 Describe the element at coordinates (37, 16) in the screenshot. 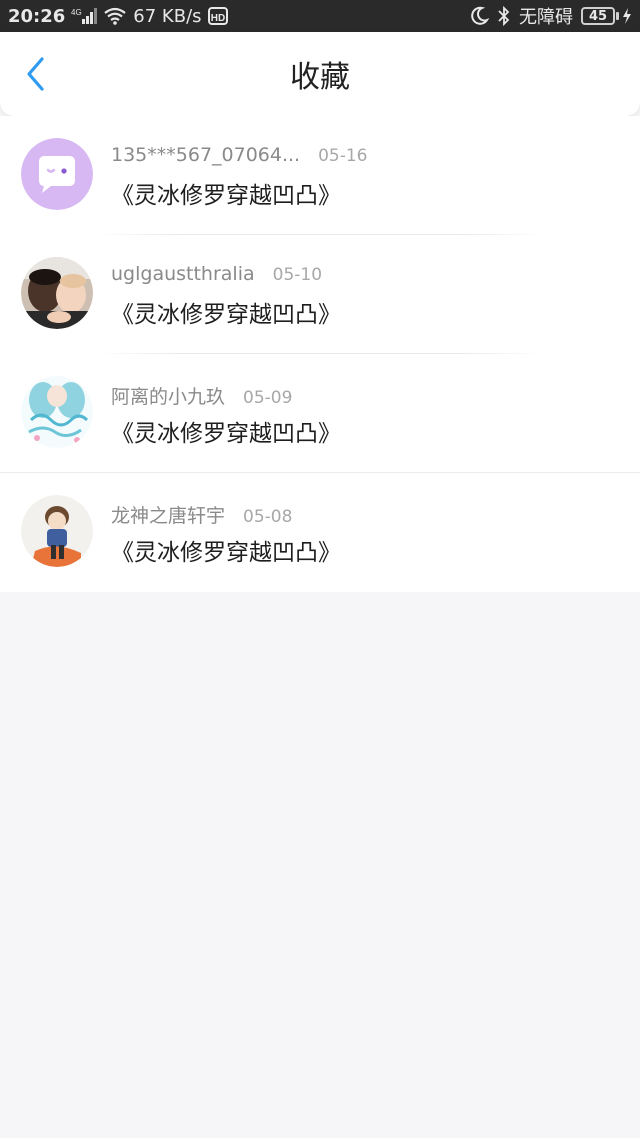

I see `status-time: 20:26` at that location.